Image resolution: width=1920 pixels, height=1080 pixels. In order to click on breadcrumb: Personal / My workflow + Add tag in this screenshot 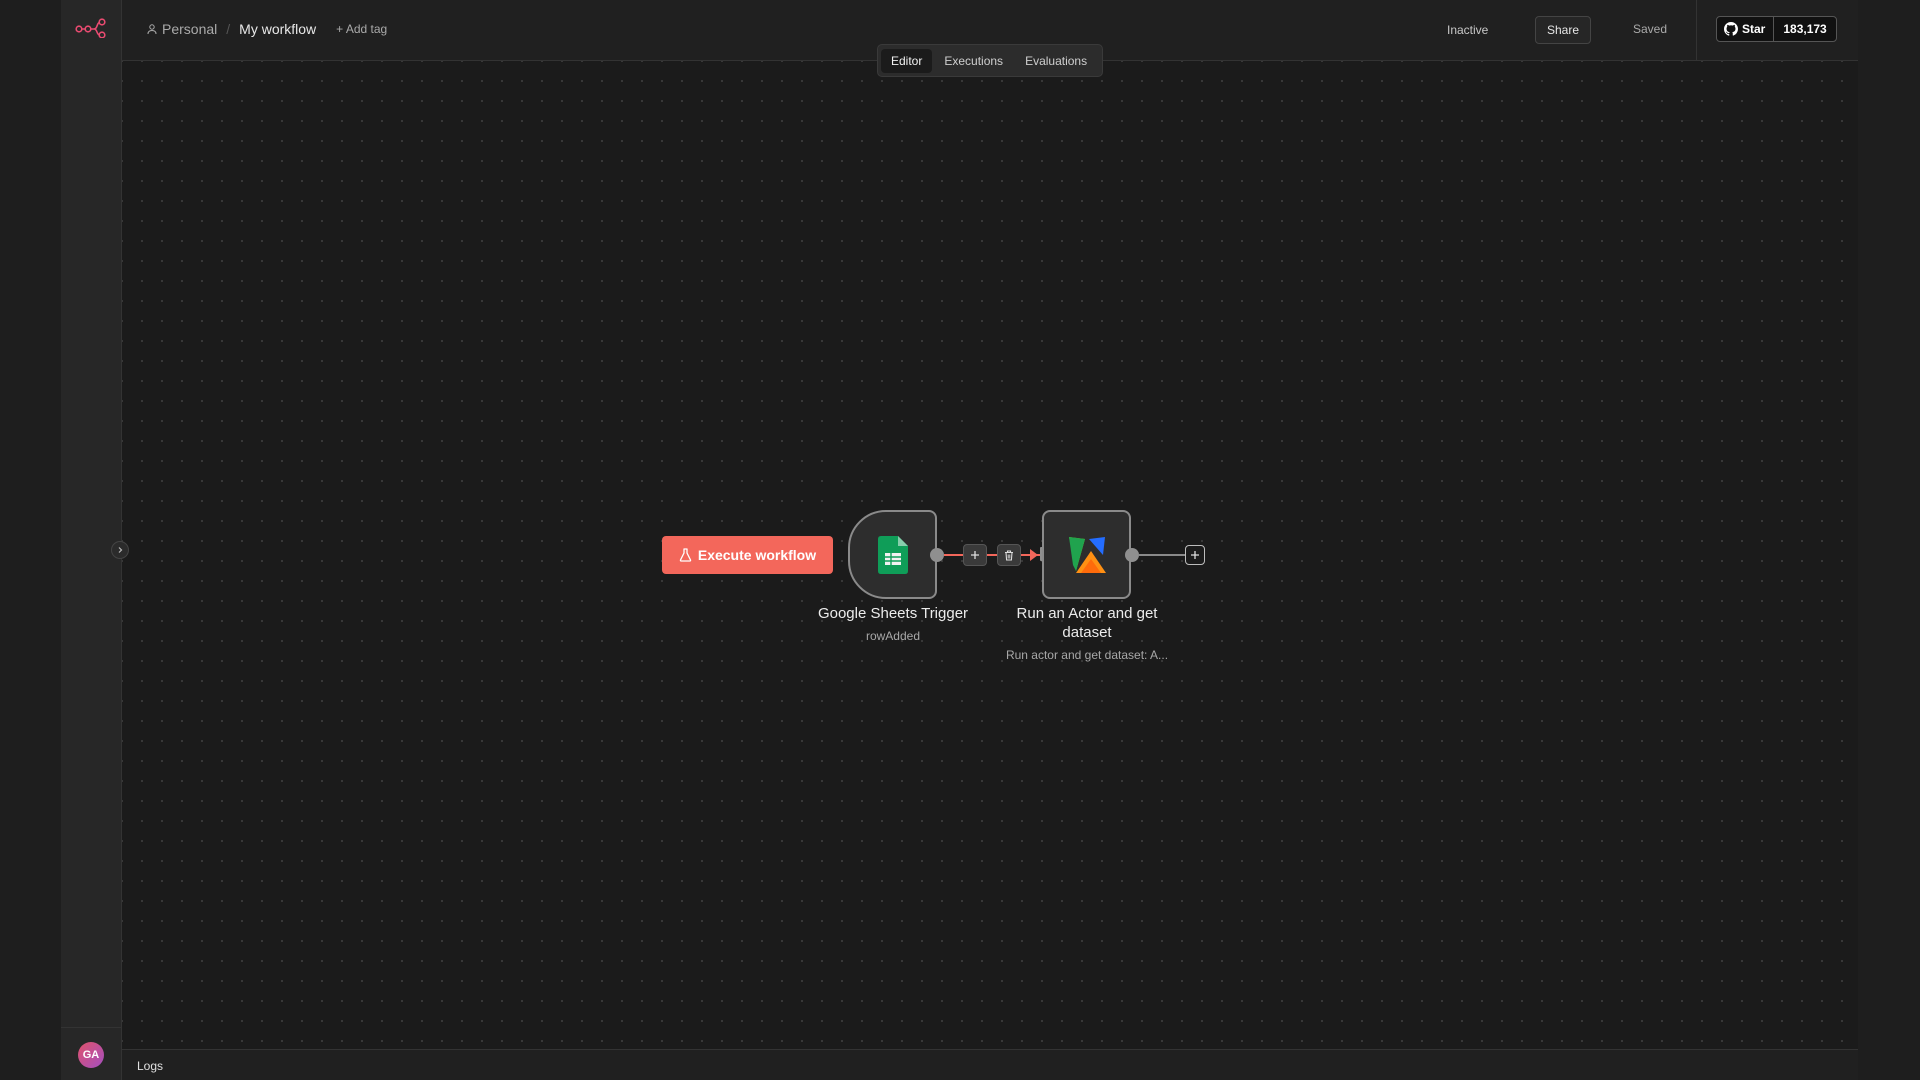, I will do `click(266, 29)`.